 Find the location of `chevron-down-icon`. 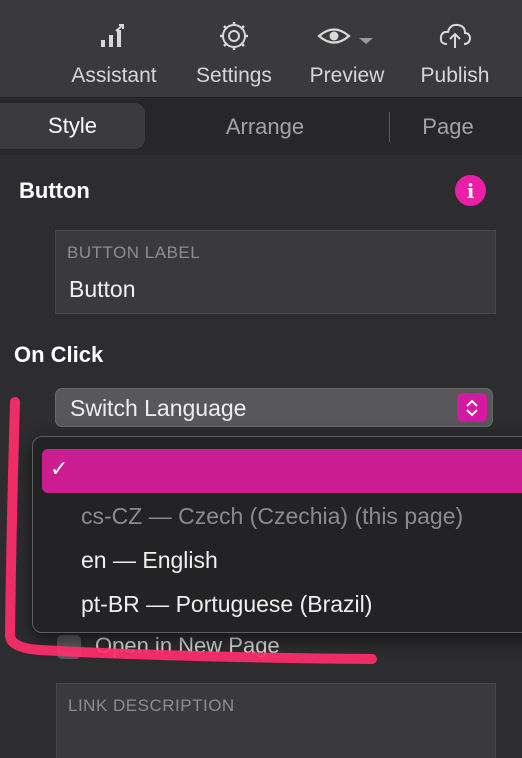

chevron-down-icon is located at coordinates (366, 41).